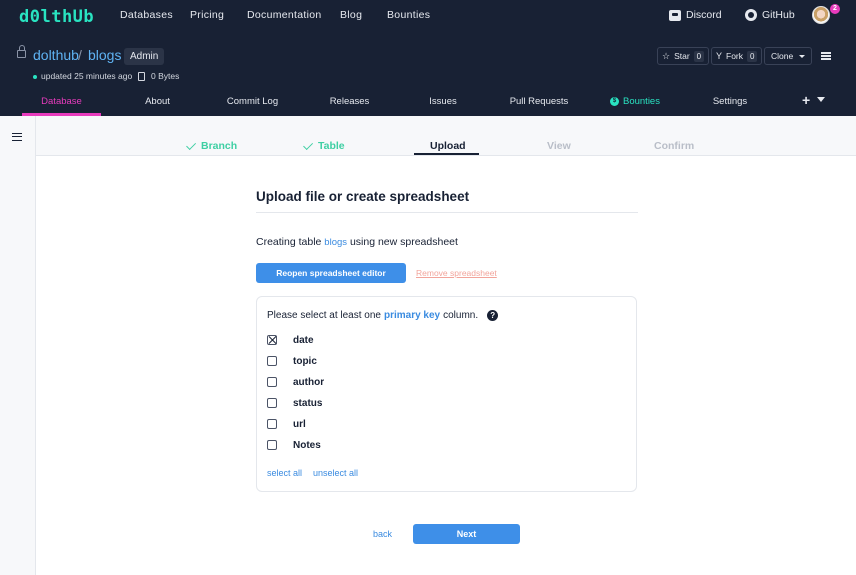 The width and height of the screenshot is (856, 575). What do you see at coordinates (351, 15) in the screenshot?
I see `nav-blog: Blog` at bounding box center [351, 15].